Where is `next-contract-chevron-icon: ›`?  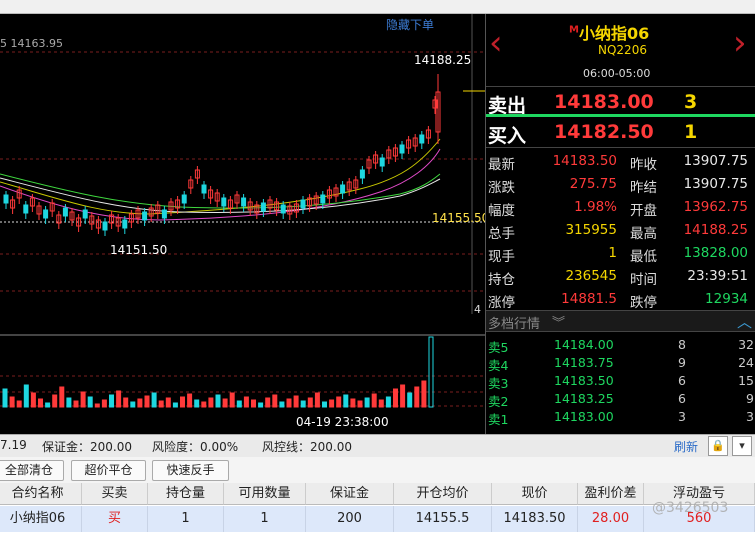
next-contract-chevron-icon: › is located at coordinates (740, 43).